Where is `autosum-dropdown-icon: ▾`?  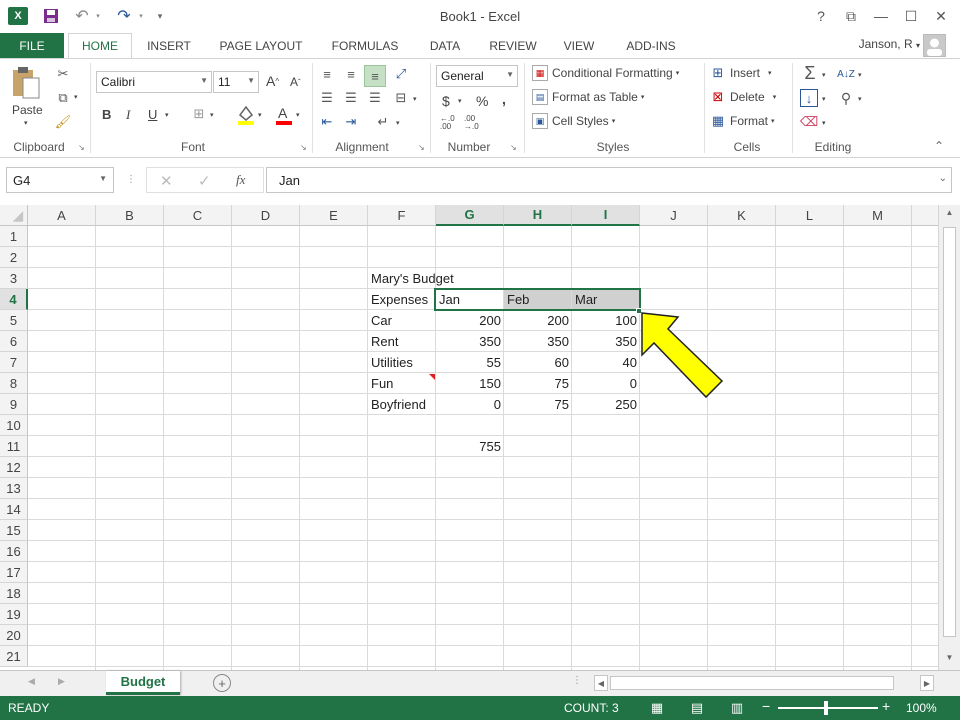 autosum-dropdown-icon: ▾ is located at coordinates (824, 75).